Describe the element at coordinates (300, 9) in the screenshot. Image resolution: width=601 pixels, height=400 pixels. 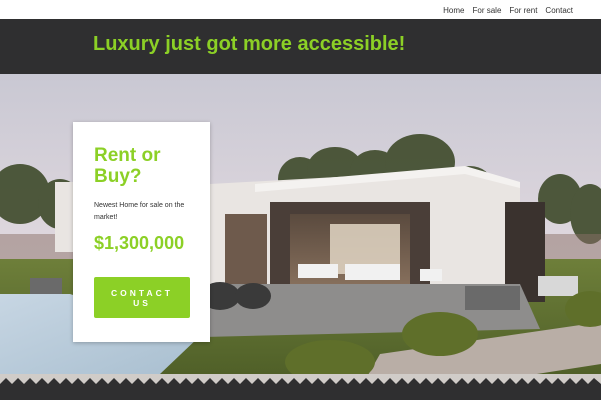
I see `top-nav: Home For sale For rent Contact` at that location.